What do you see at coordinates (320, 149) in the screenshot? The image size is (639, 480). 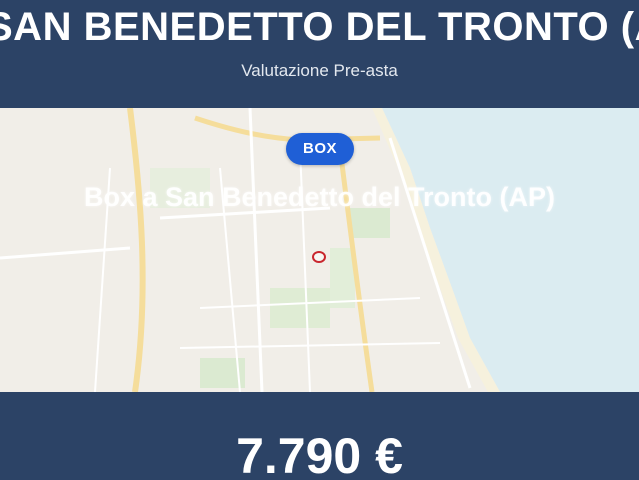 I see `category-badge: BOX` at bounding box center [320, 149].